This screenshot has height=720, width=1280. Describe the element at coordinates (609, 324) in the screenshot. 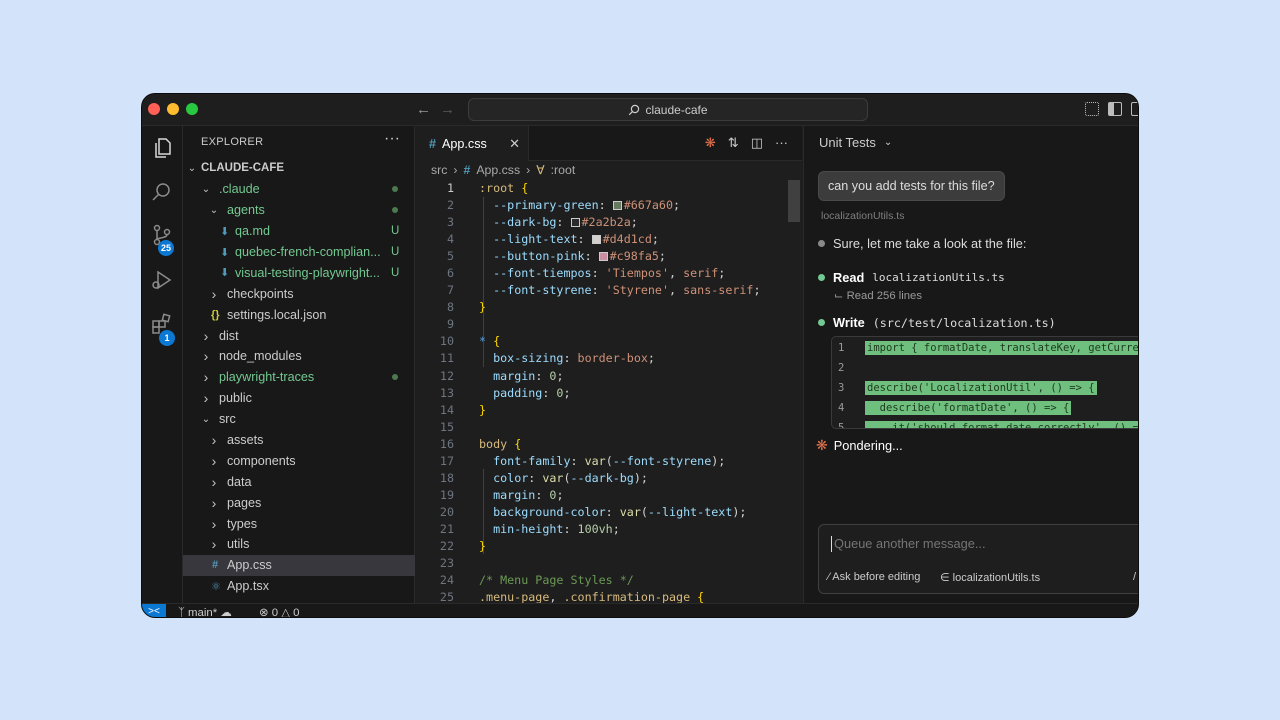

I see `code-line: 9` at that location.